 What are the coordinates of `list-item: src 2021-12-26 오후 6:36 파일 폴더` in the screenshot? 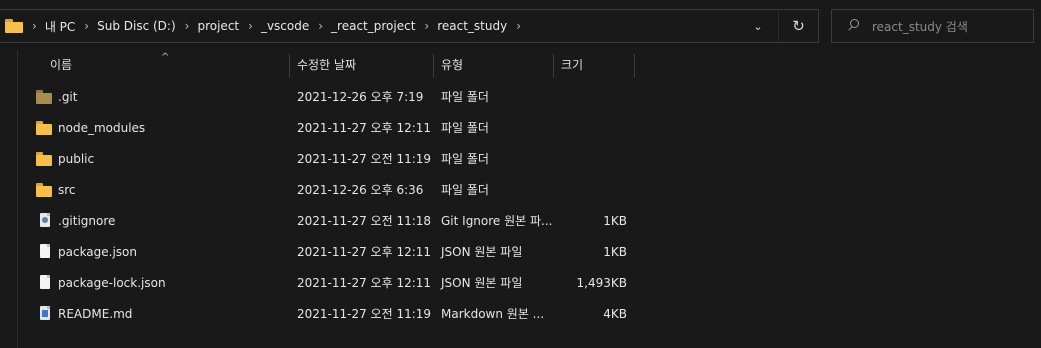 It's located at (520, 190).